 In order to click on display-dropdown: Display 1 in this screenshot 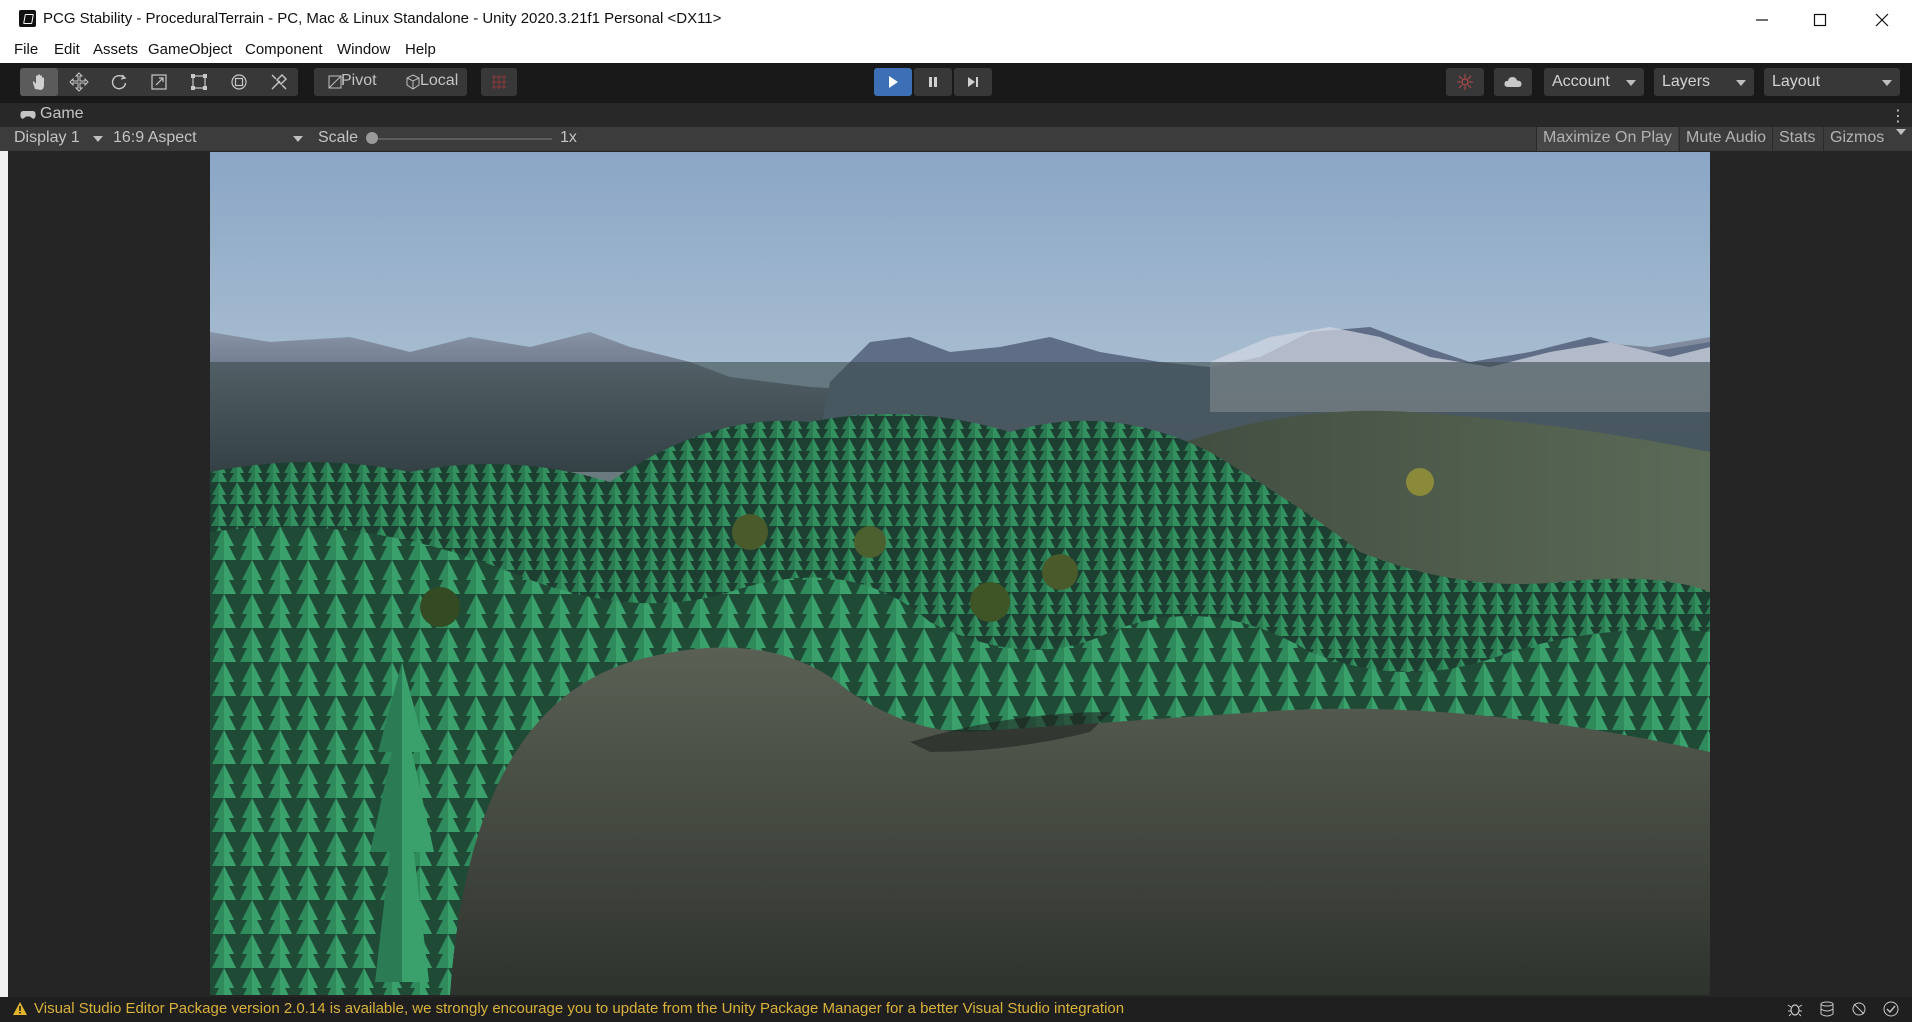, I will do `click(47, 138)`.